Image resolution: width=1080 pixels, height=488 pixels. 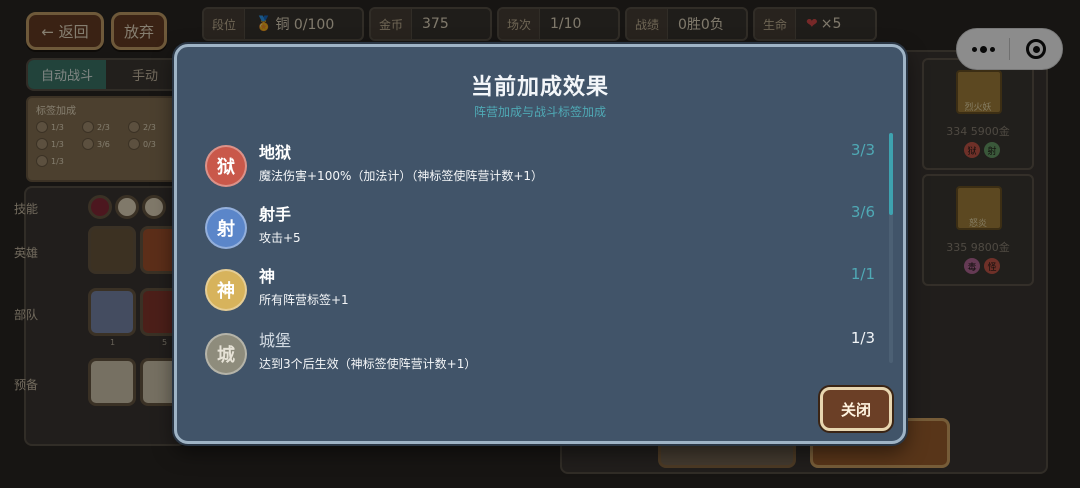 What do you see at coordinates (226, 290) in the screenshot?
I see `faction-god-icon: 神` at bounding box center [226, 290].